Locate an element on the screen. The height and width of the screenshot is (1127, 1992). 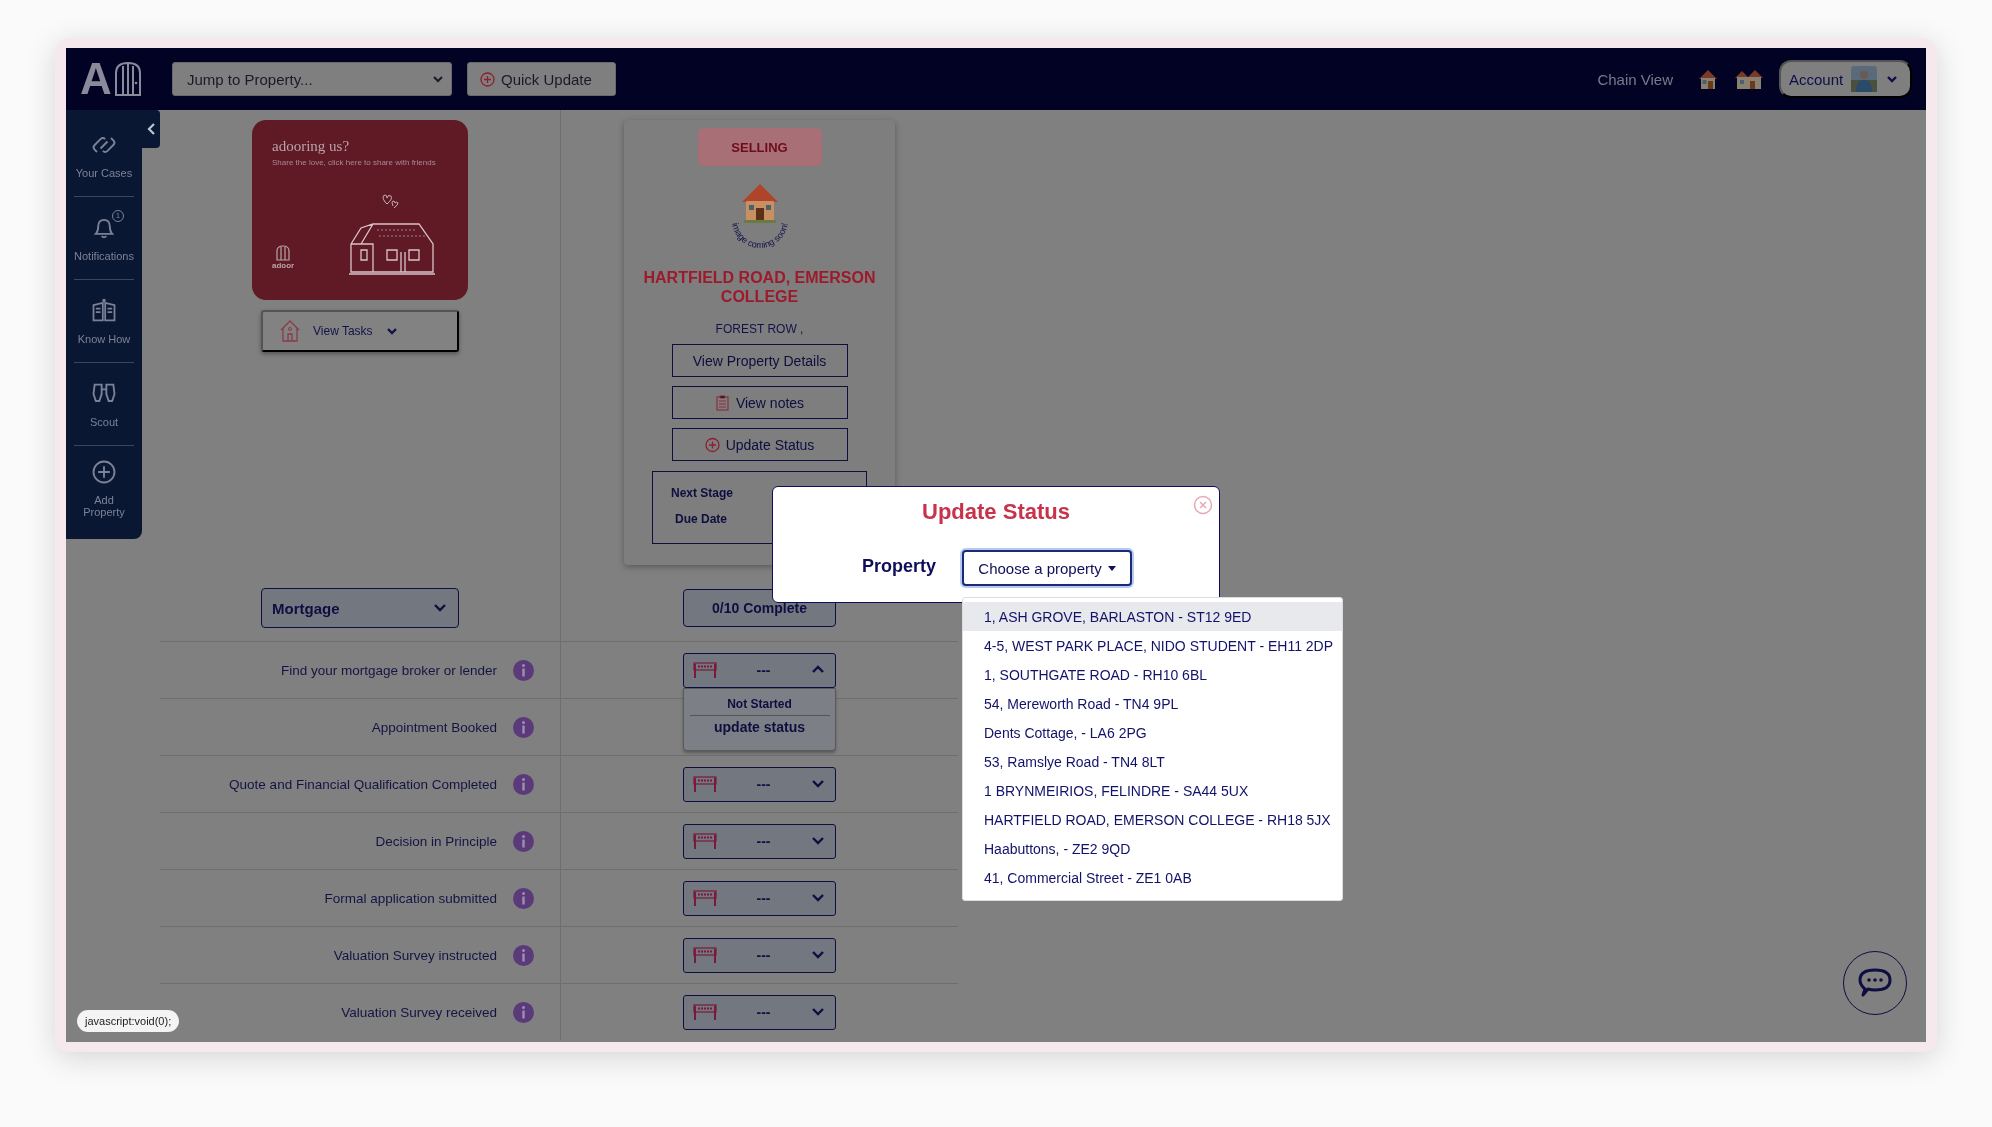
view-notes-button: View notes is located at coordinates (759, 402).